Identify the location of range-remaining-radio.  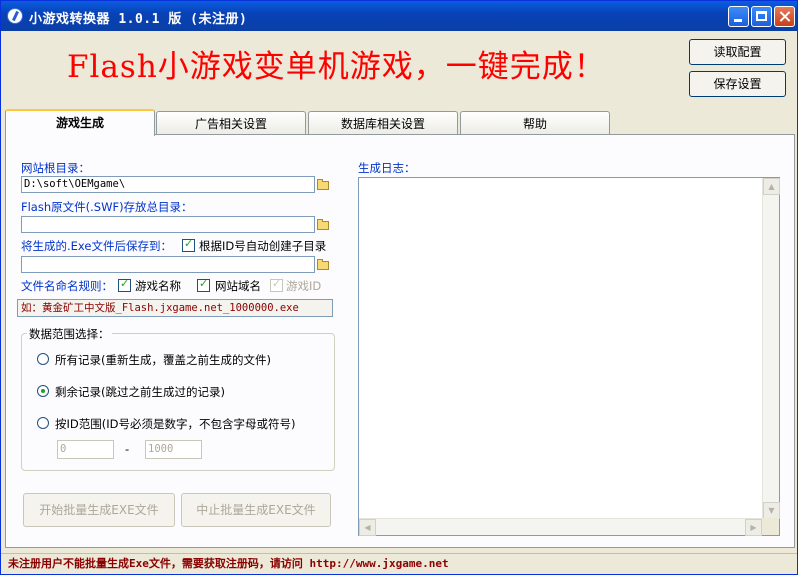
(43, 391).